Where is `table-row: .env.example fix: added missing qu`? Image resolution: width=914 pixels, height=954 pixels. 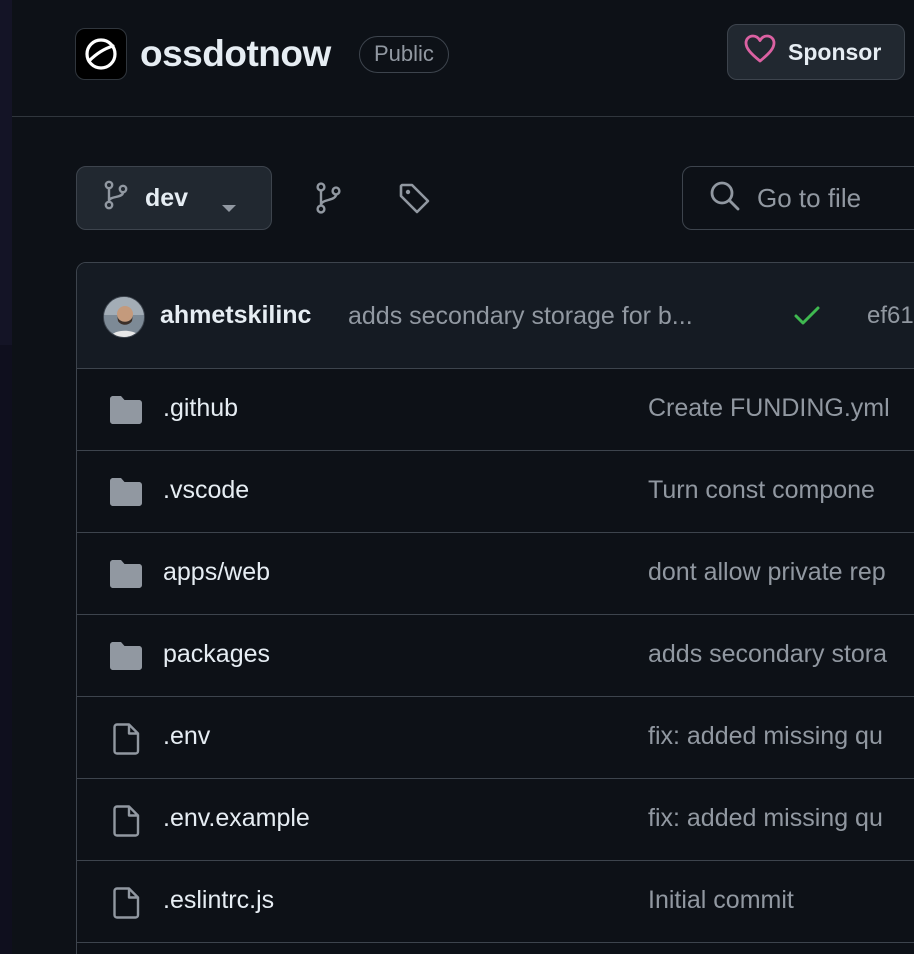 table-row: .env.example fix: added missing qu is located at coordinates (495, 820).